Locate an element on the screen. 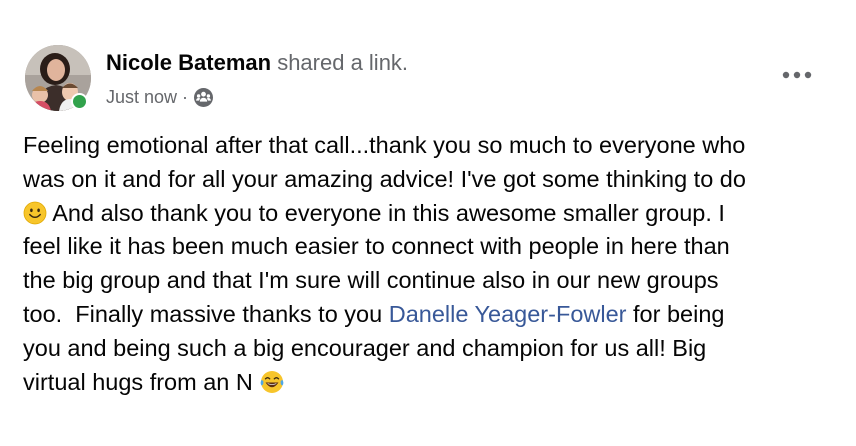 The height and width of the screenshot is (446, 856). post-text-segment: virtual hugs from an N is located at coordinates (141, 381).